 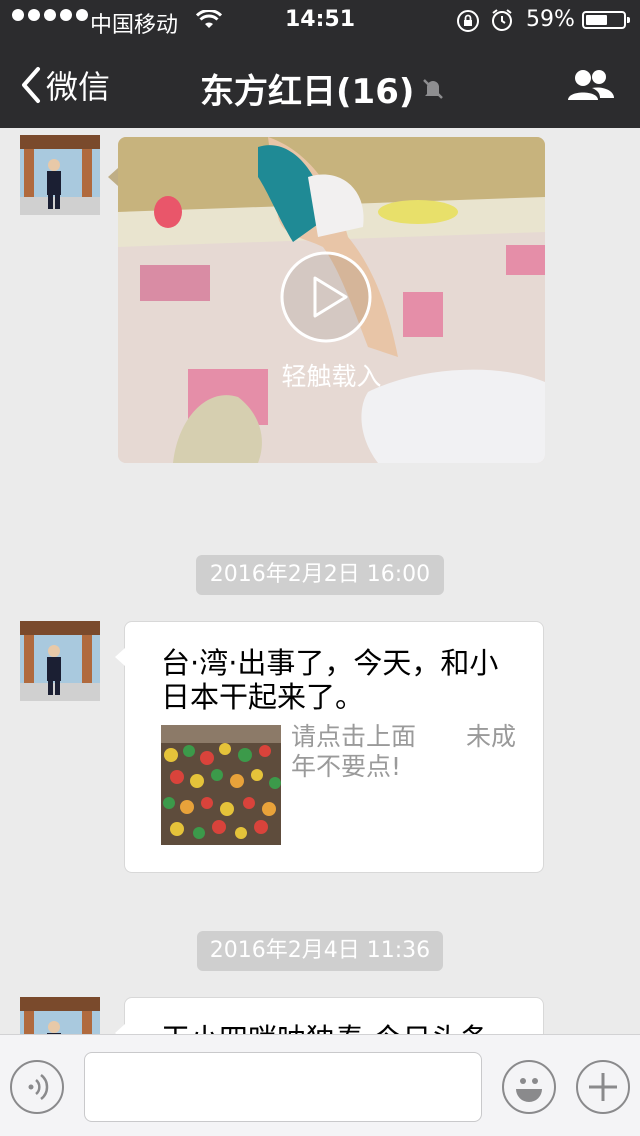 I want to click on navigation-bar: 微信 东方红日(16), so click(x=320, y=84).